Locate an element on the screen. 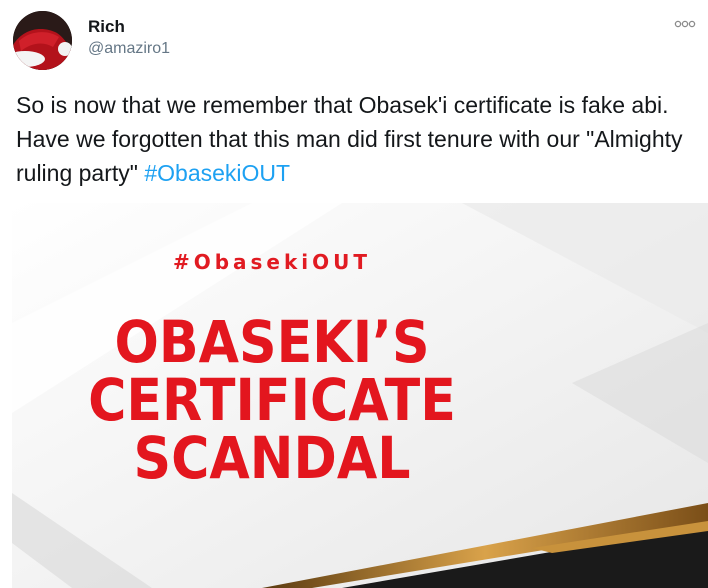 The height and width of the screenshot is (588, 708). santa-hat-avatar-icon is located at coordinates (42, 40).